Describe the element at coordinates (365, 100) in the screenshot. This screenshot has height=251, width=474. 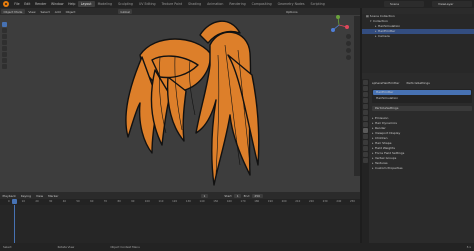
I see `view-layer-tab-icon` at that location.